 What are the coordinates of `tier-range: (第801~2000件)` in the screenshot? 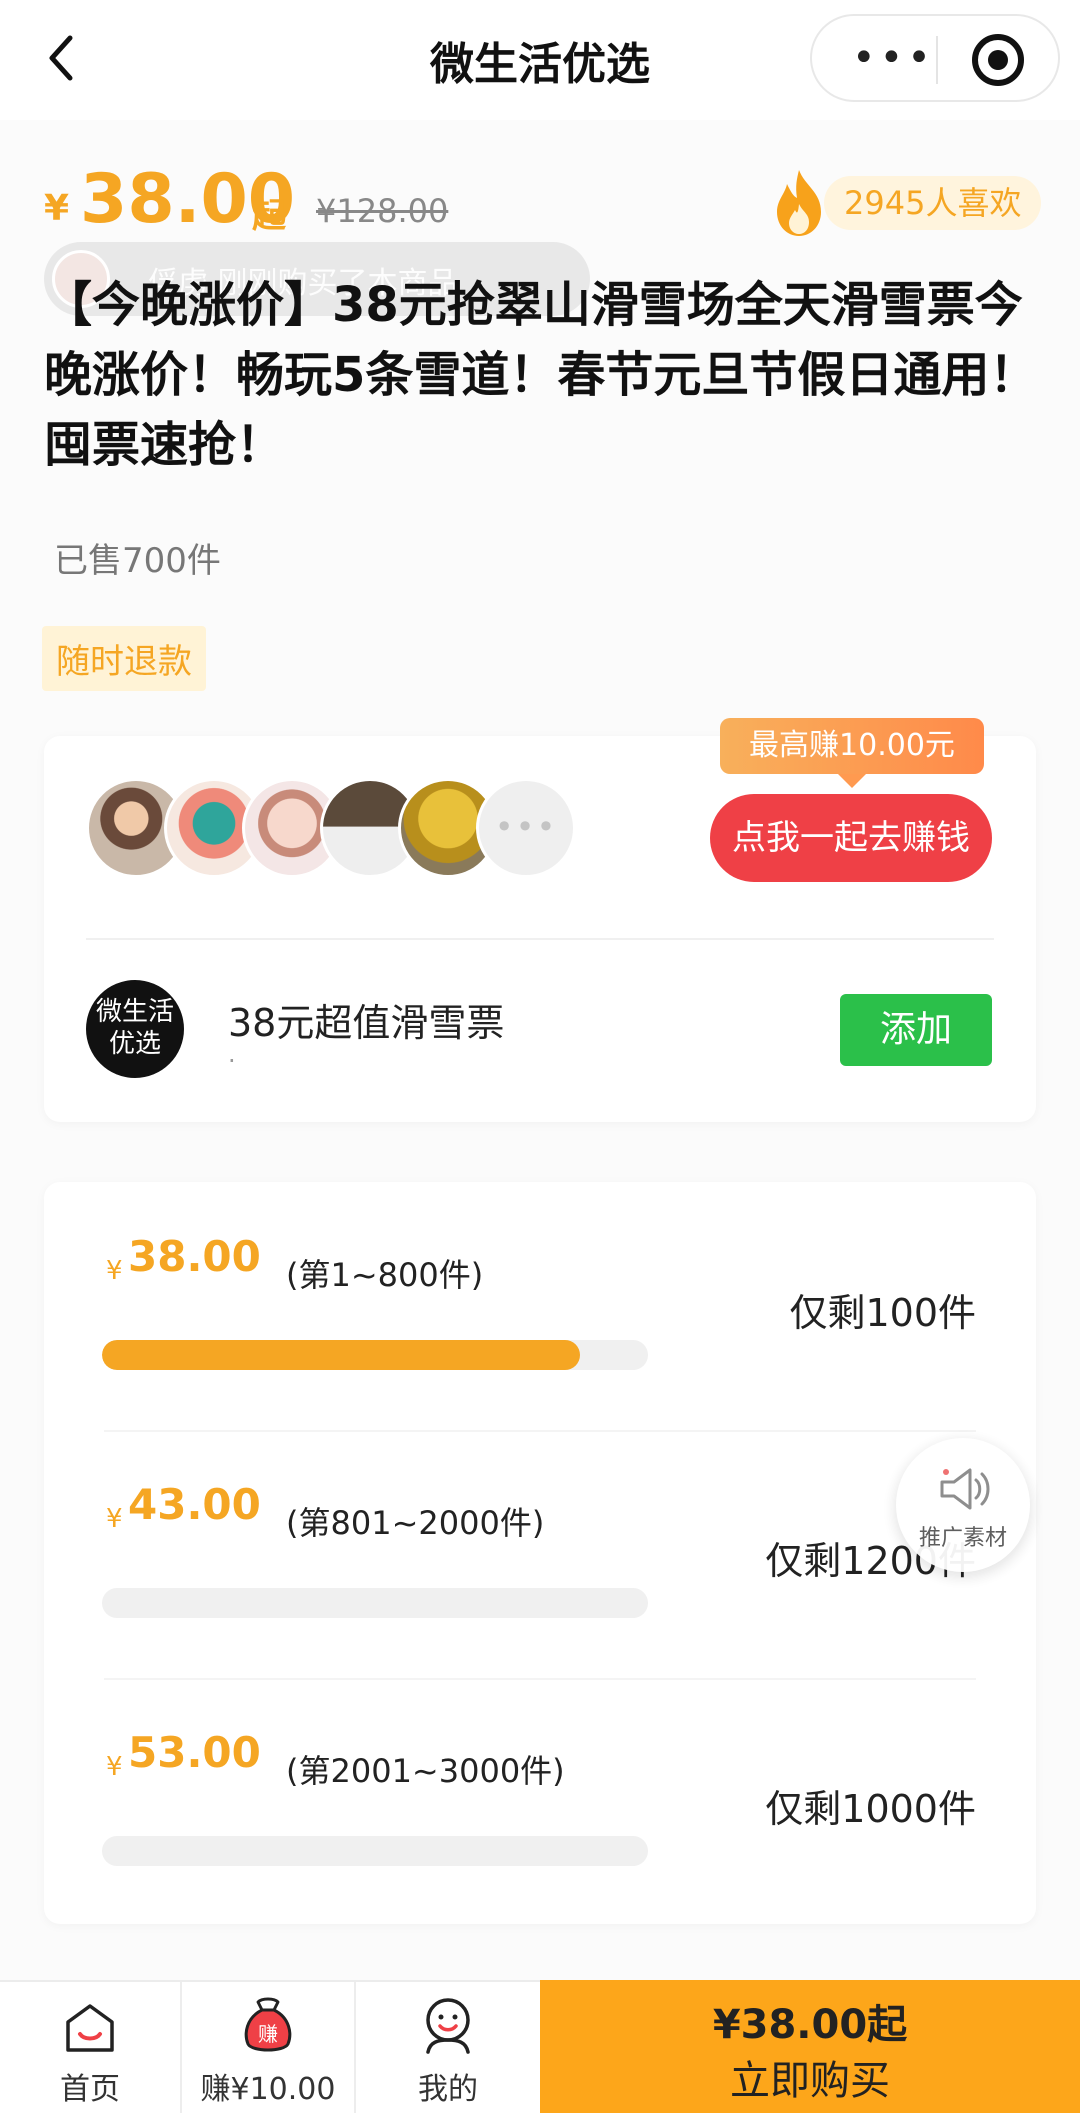 It's located at (415, 1523).